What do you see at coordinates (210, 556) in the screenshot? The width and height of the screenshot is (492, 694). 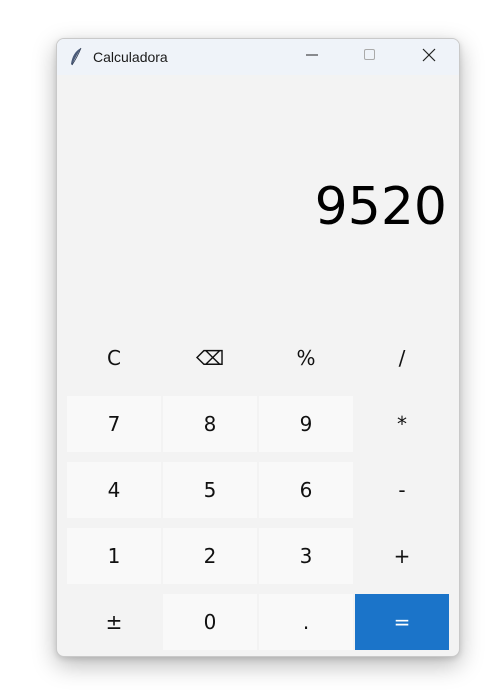 I see `digit-2-button: 2` at bounding box center [210, 556].